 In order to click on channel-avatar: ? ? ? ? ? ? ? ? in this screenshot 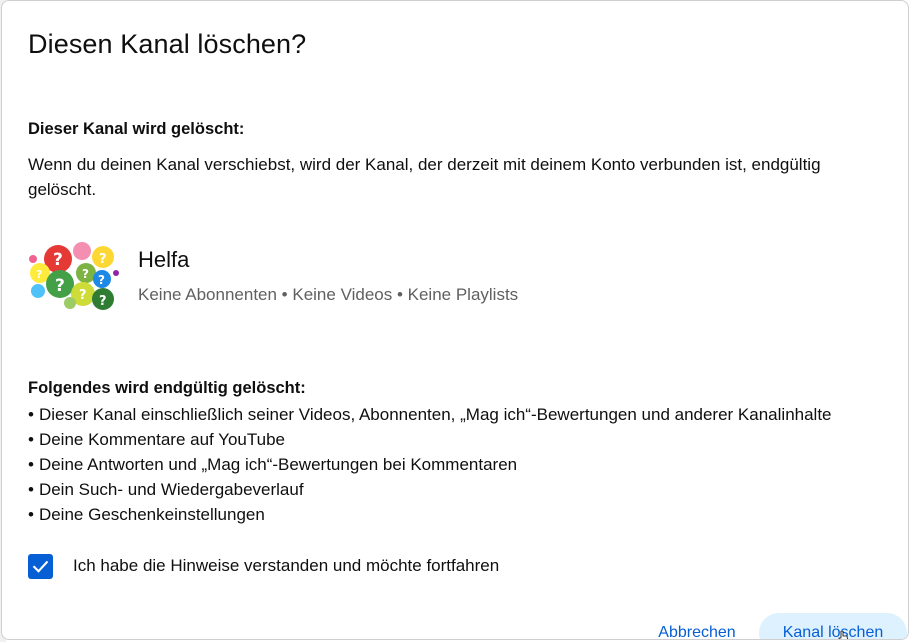, I will do `click(74, 276)`.